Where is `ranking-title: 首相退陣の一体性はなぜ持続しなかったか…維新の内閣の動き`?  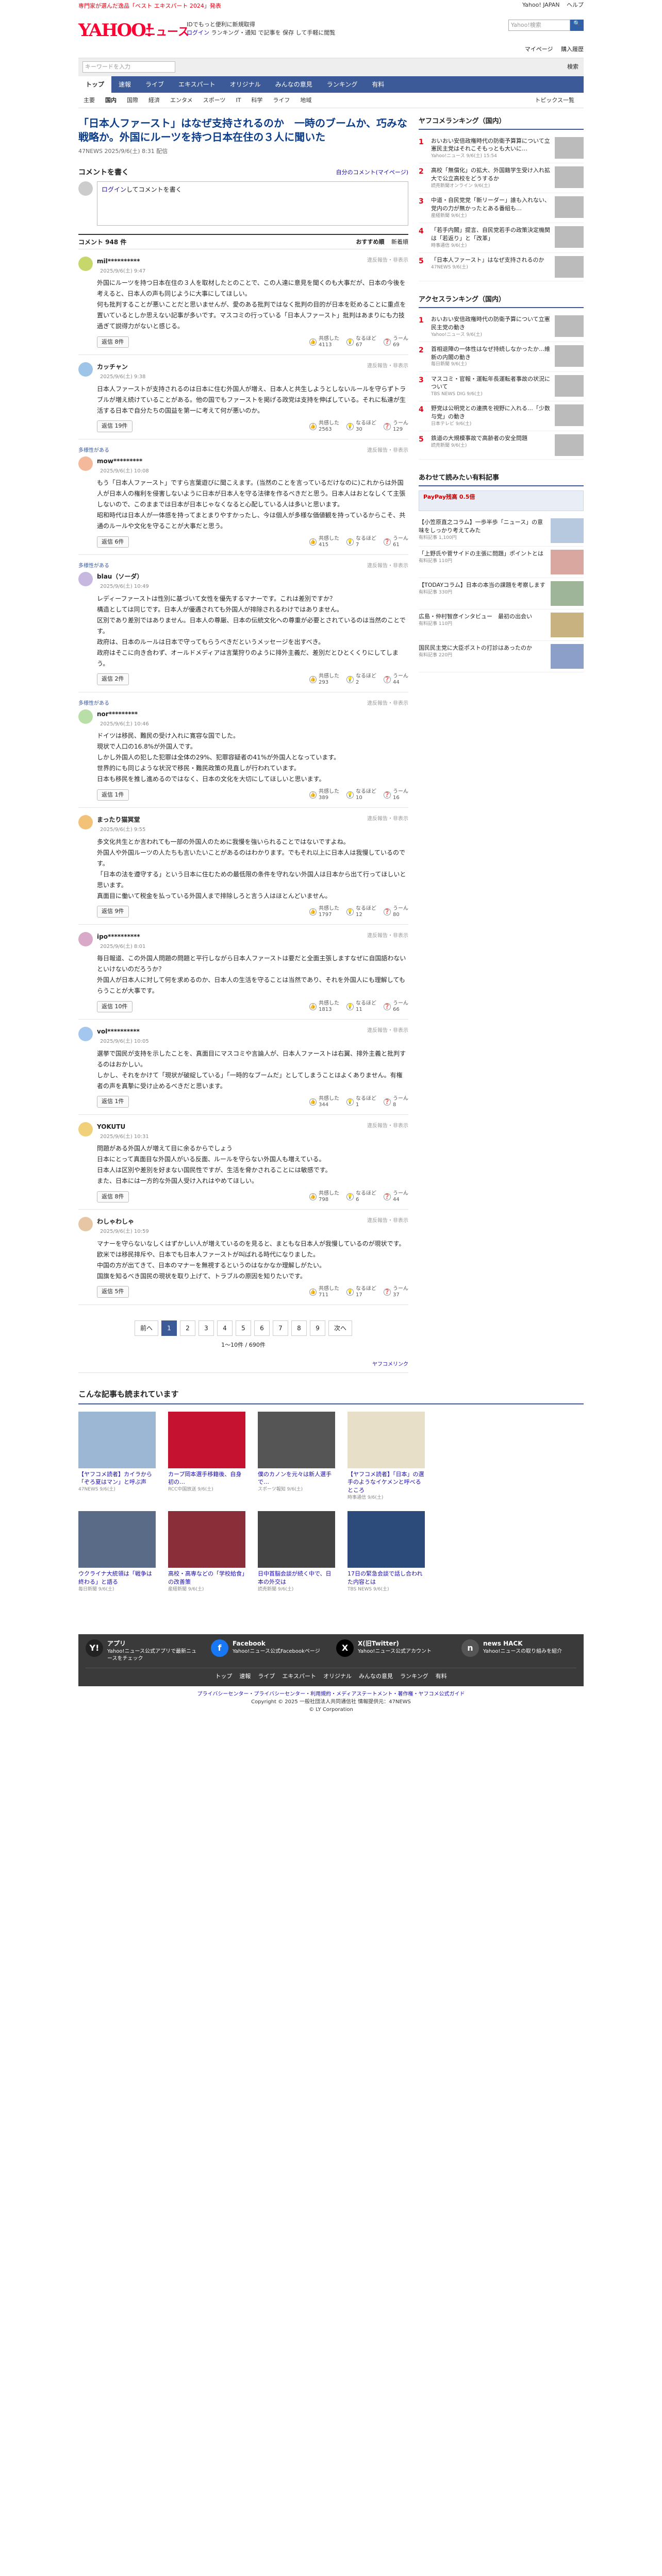 ranking-title: 首相退陣の一体性はなぜ持続しなかったか…維新の内閣の動き is located at coordinates (490, 353).